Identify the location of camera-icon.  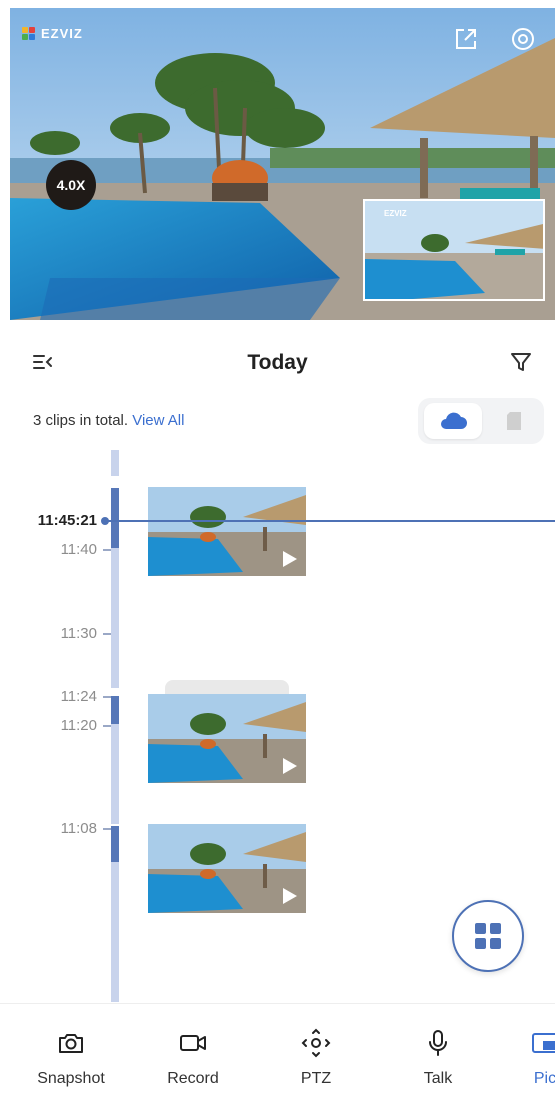
(71, 1043).